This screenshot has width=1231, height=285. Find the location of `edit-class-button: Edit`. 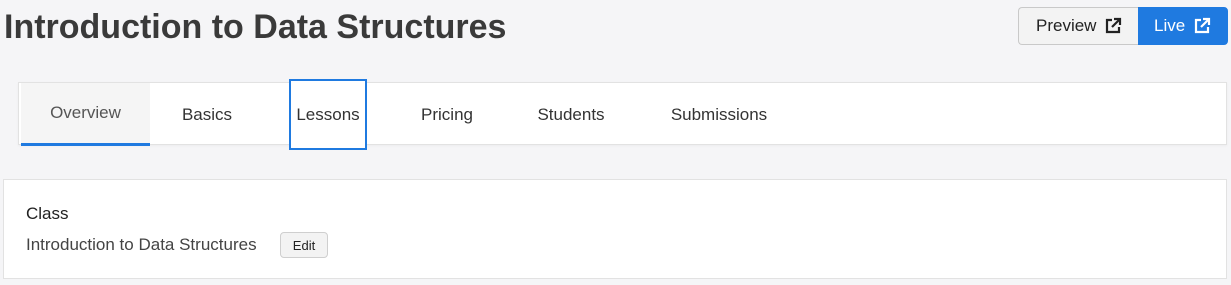

edit-class-button: Edit is located at coordinates (304, 245).